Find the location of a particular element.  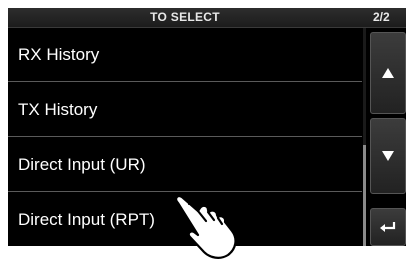

triangle-up-icon is located at coordinates (388, 73).